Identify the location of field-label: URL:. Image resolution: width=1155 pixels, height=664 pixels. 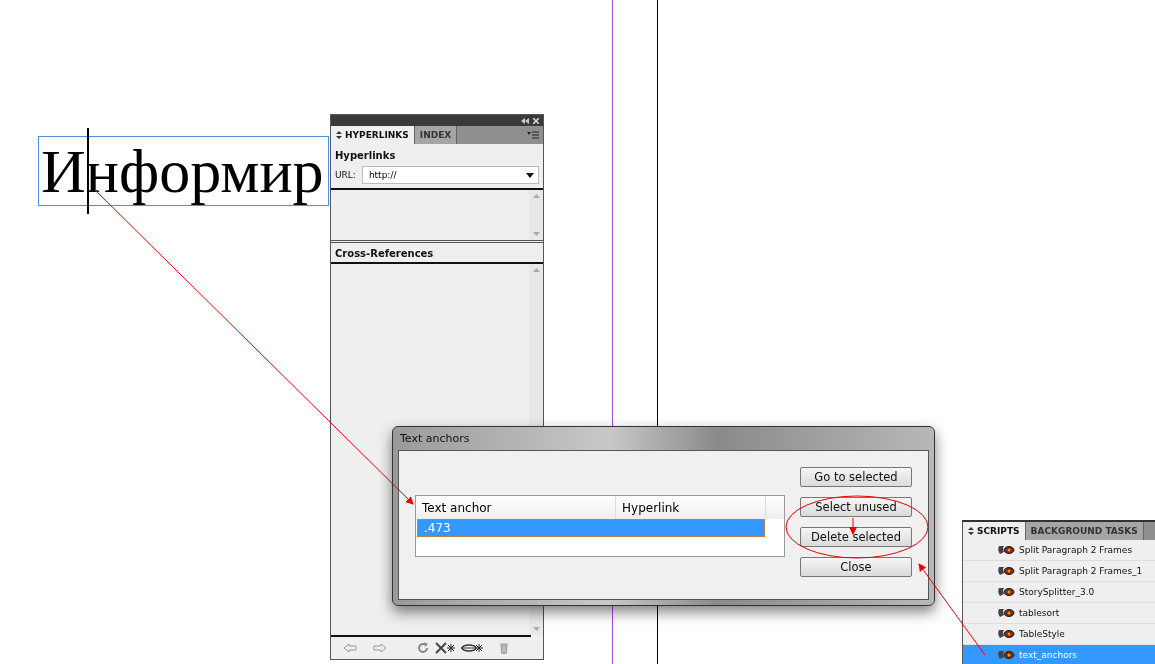
(345, 175).